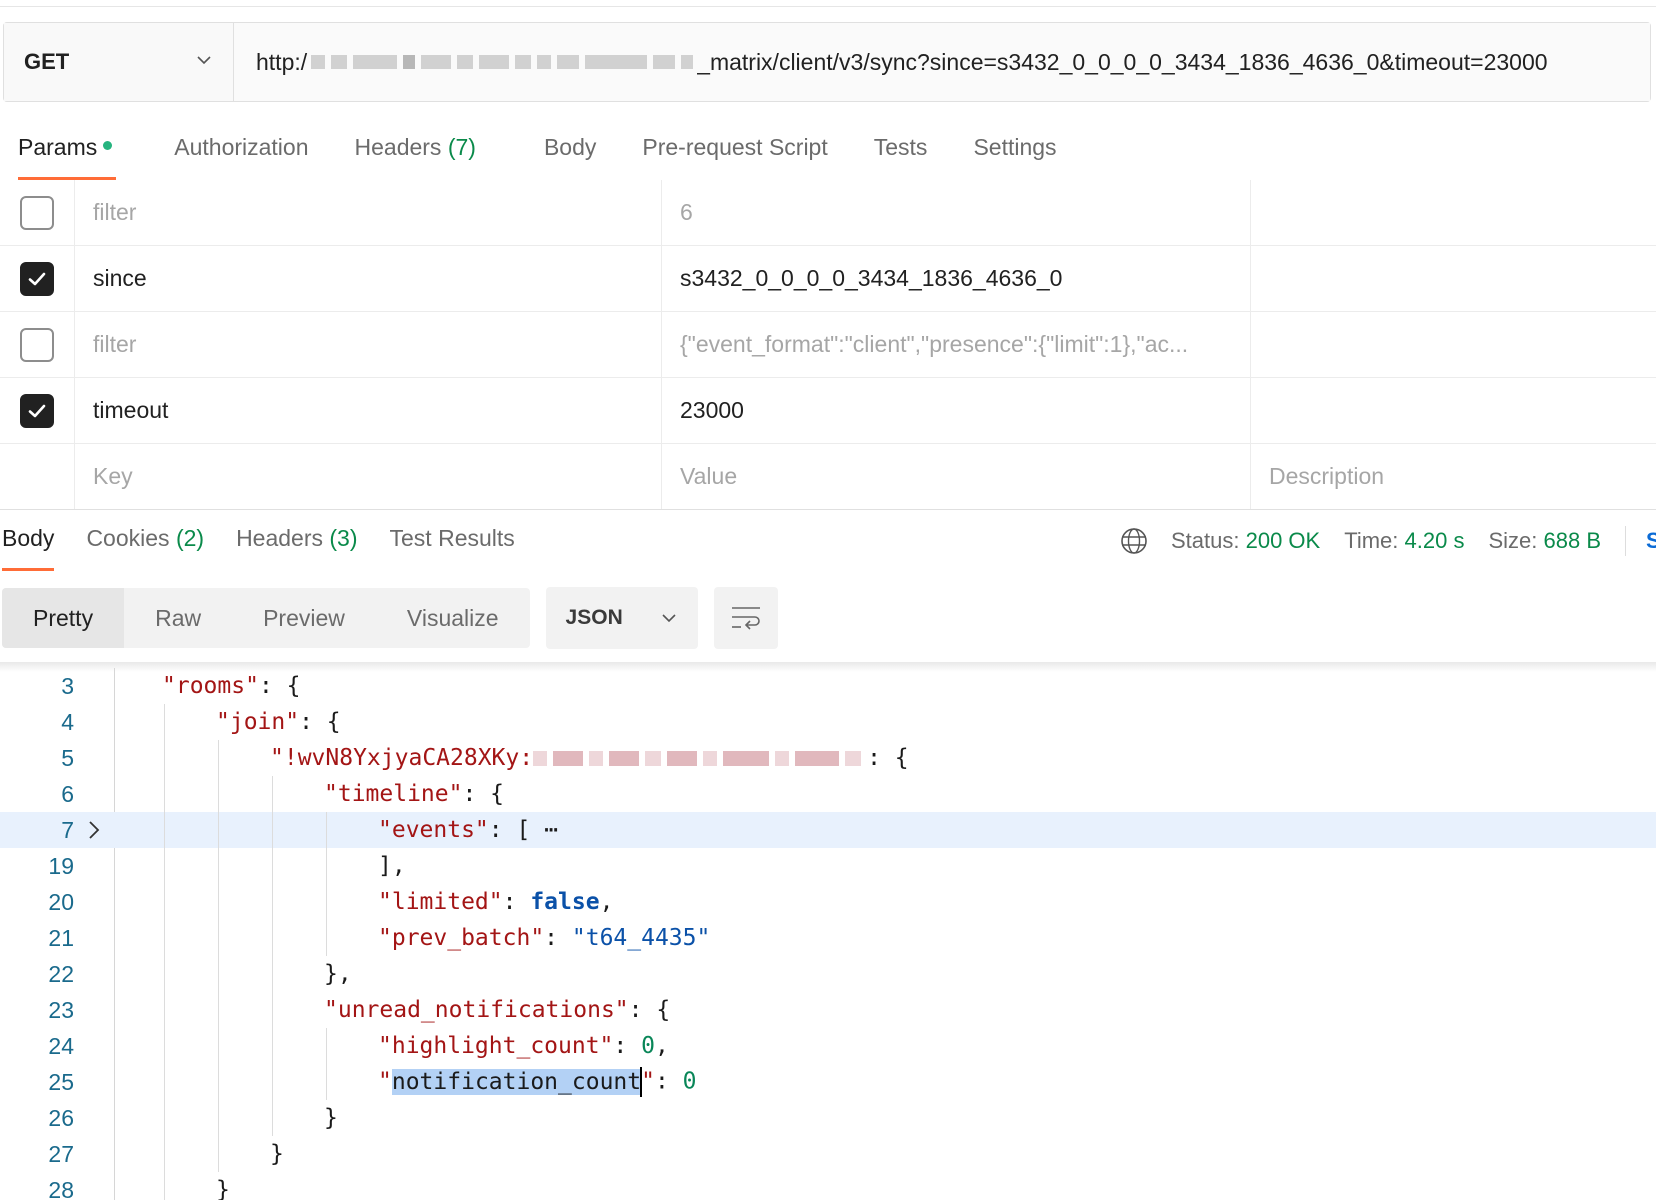 The width and height of the screenshot is (1656, 1200). Describe the element at coordinates (178, 618) in the screenshot. I see `view-mode-raw: Raw` at that location.